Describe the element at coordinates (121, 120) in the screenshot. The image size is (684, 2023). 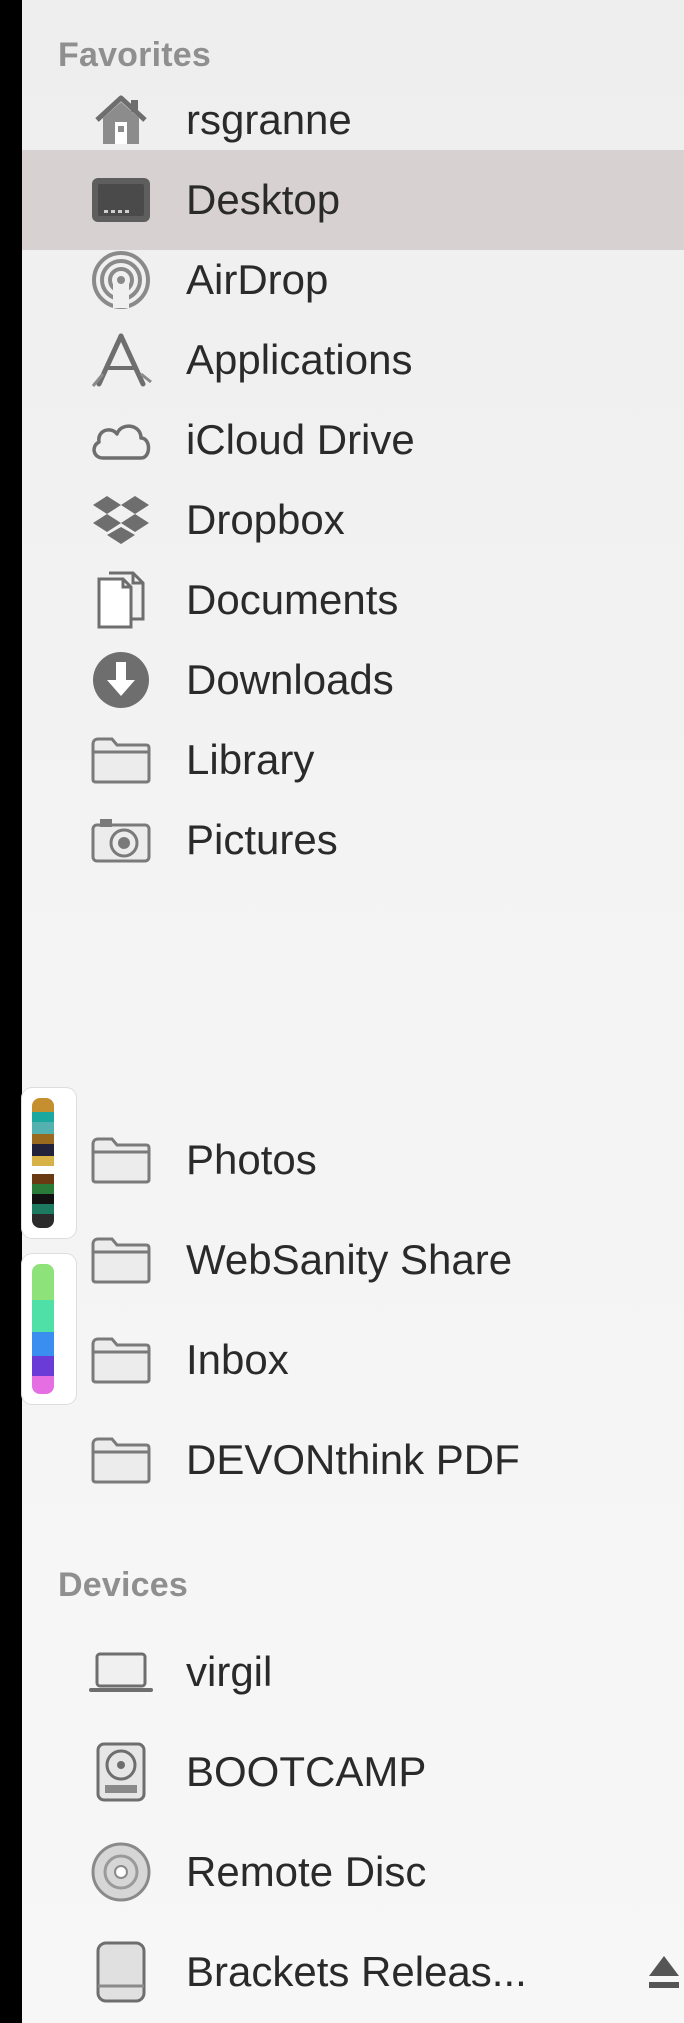
I see `home-icon` at that location.